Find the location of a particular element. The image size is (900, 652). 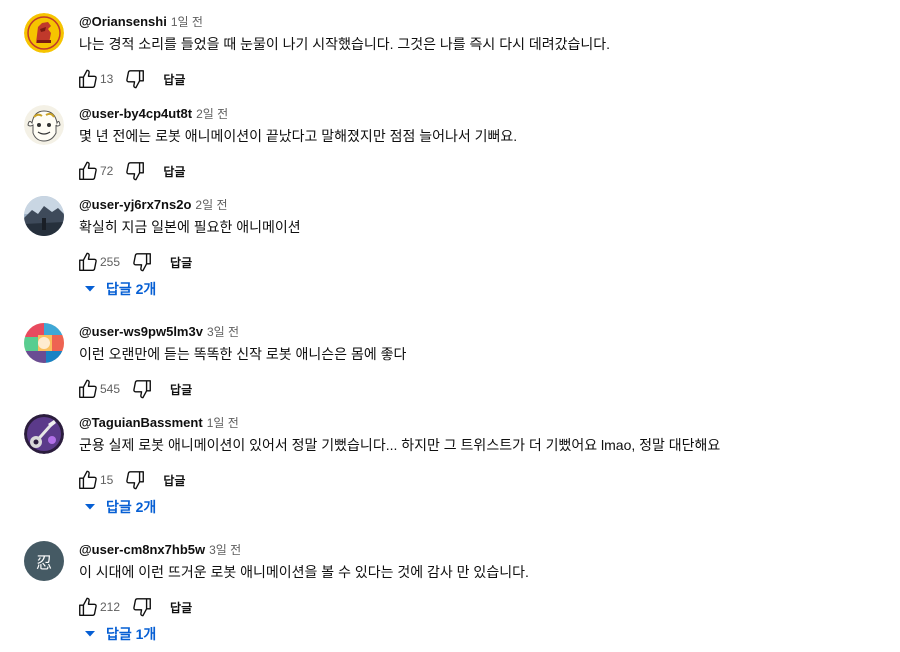

cartoon-face-avatar is located at coordinates (44, 125).